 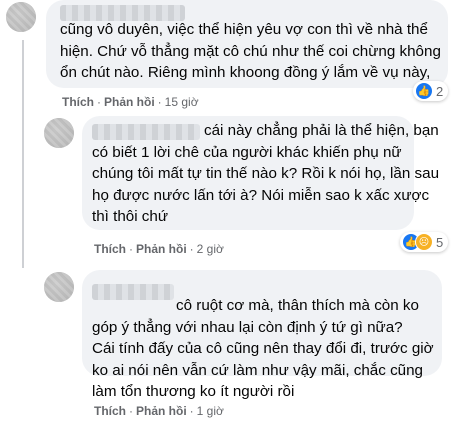 I want to click on timestamp: 1 giờ, so click(x=210, y=411).